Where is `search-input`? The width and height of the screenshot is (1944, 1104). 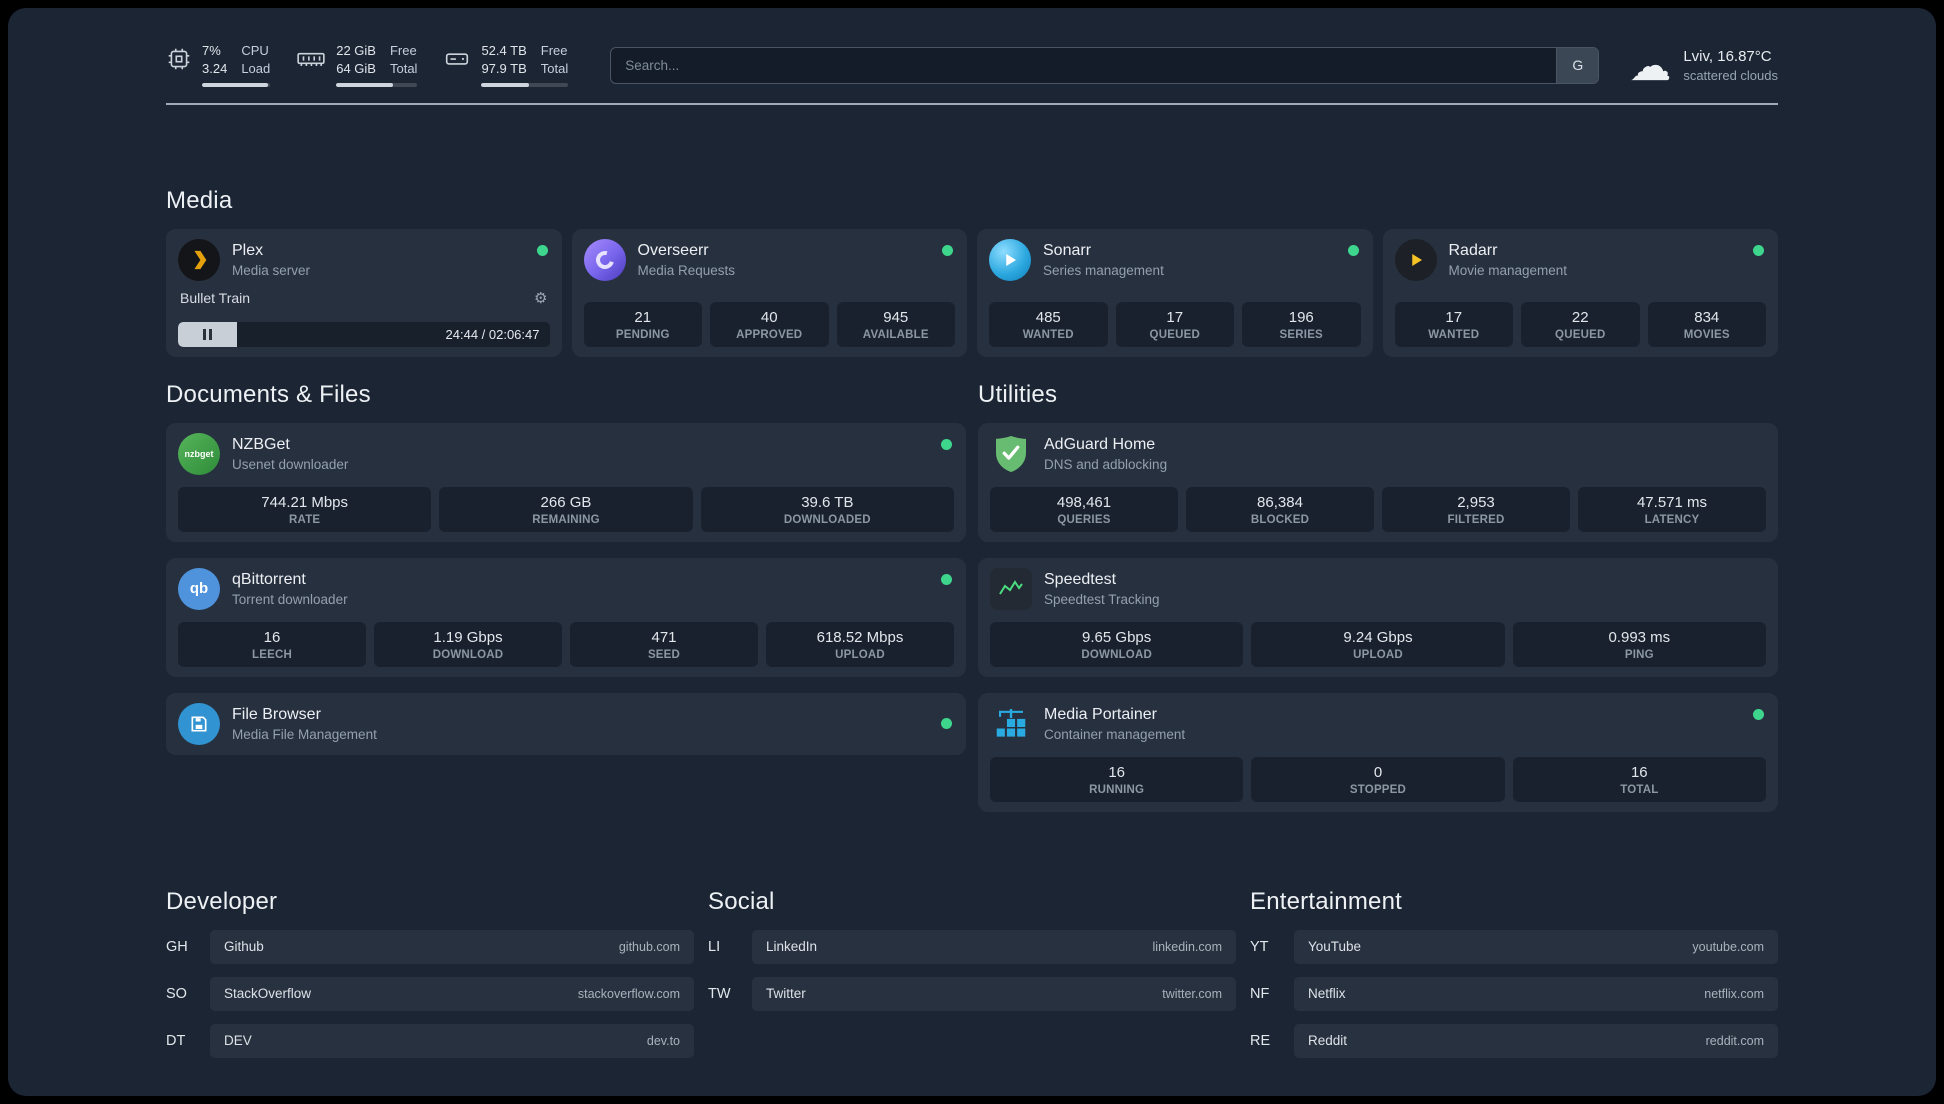 search-input is located at coordinates (1105, 65).